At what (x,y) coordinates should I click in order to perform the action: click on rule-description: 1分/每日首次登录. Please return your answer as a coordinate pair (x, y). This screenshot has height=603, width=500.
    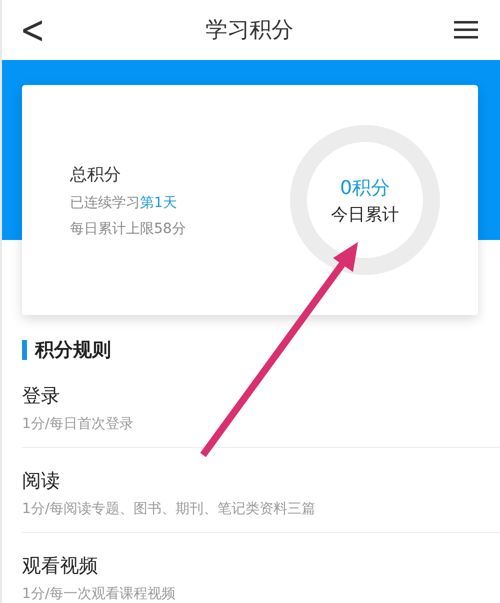
    Looking at the image, I should click on (78, 424).